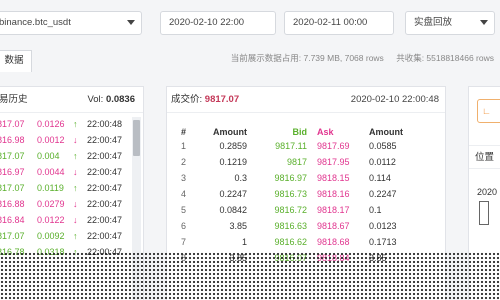 The width and height of the screenshot is (500, 300). I want to click on trade-qty: 0.0126, so click(51, 124).